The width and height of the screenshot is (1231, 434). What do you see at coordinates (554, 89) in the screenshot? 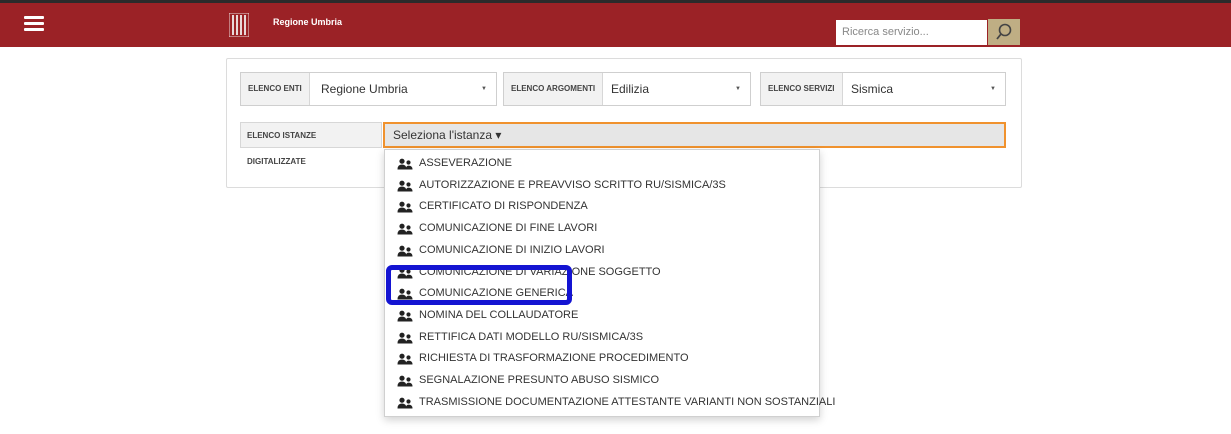
I see `argomenti-label: ELENCO ARGOMENTI` at bounding box center [554, 89].